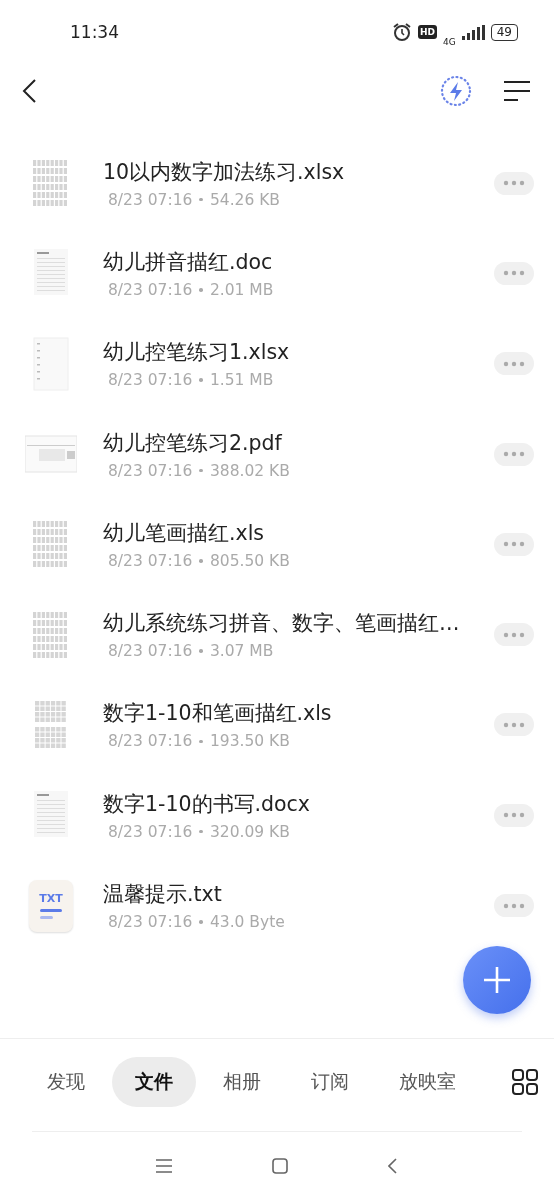 The width and height of the screenshot is (554, 1200). I want to click on add-button, so click(497, 980).